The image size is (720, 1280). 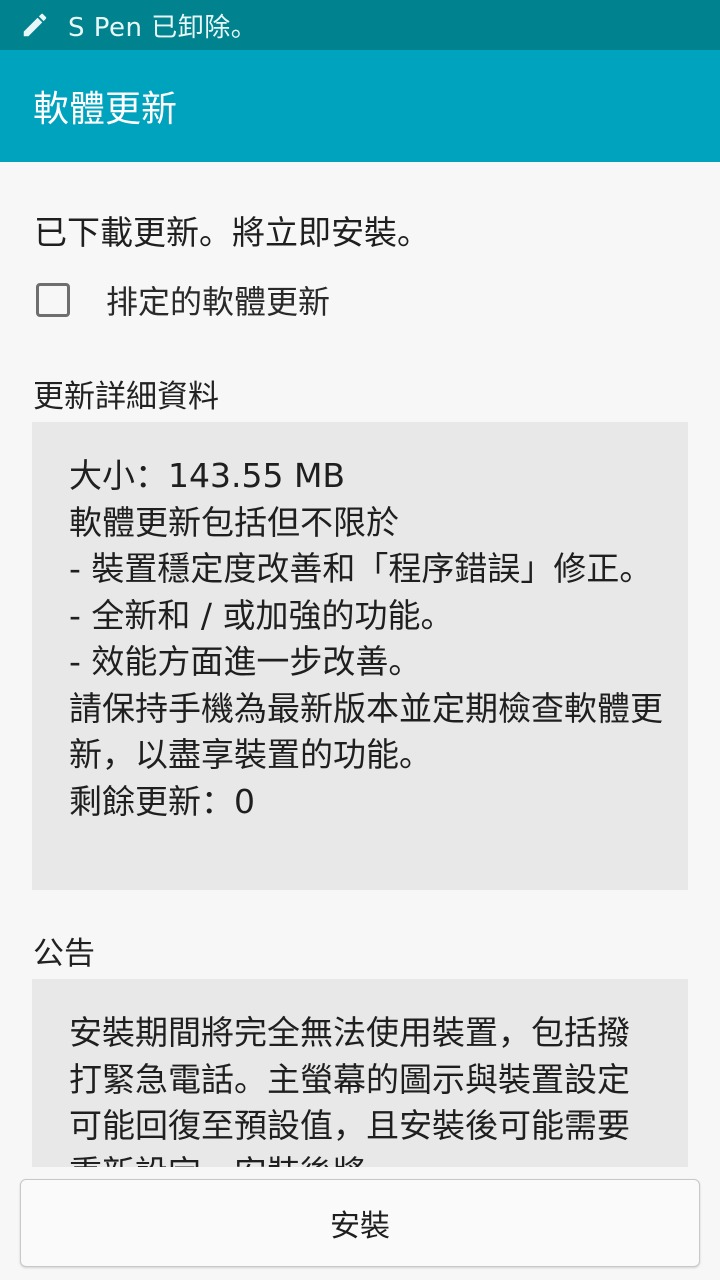 I want to click on details-heading: 更新詳細資料, so click(x=126, y=397).